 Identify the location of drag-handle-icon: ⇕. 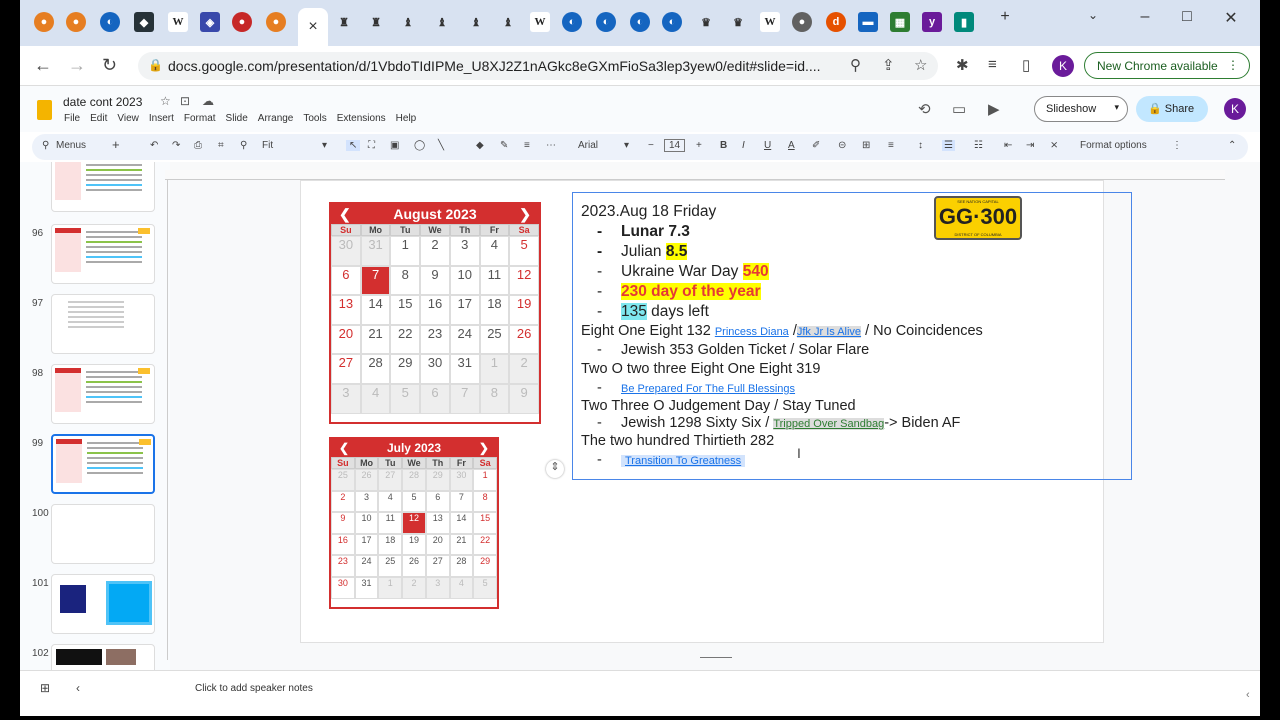
(555, 469).